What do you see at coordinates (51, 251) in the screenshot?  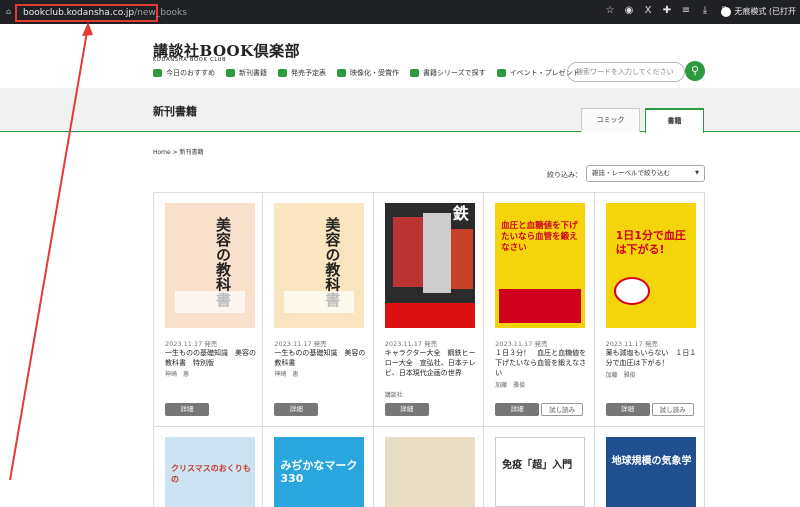 I see `annotation-arrow` at bounding box center [51, 251].